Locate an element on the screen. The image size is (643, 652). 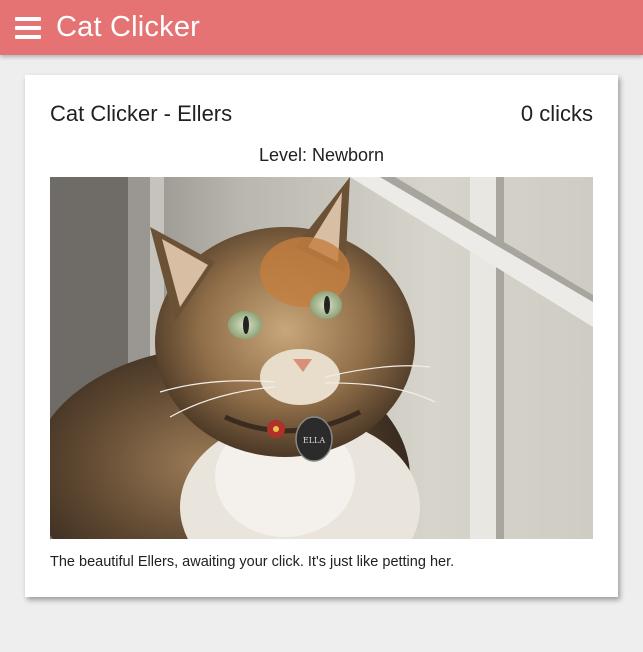
cat-name: Cat Clicker - Ellers is located at coordinates (141, 113).